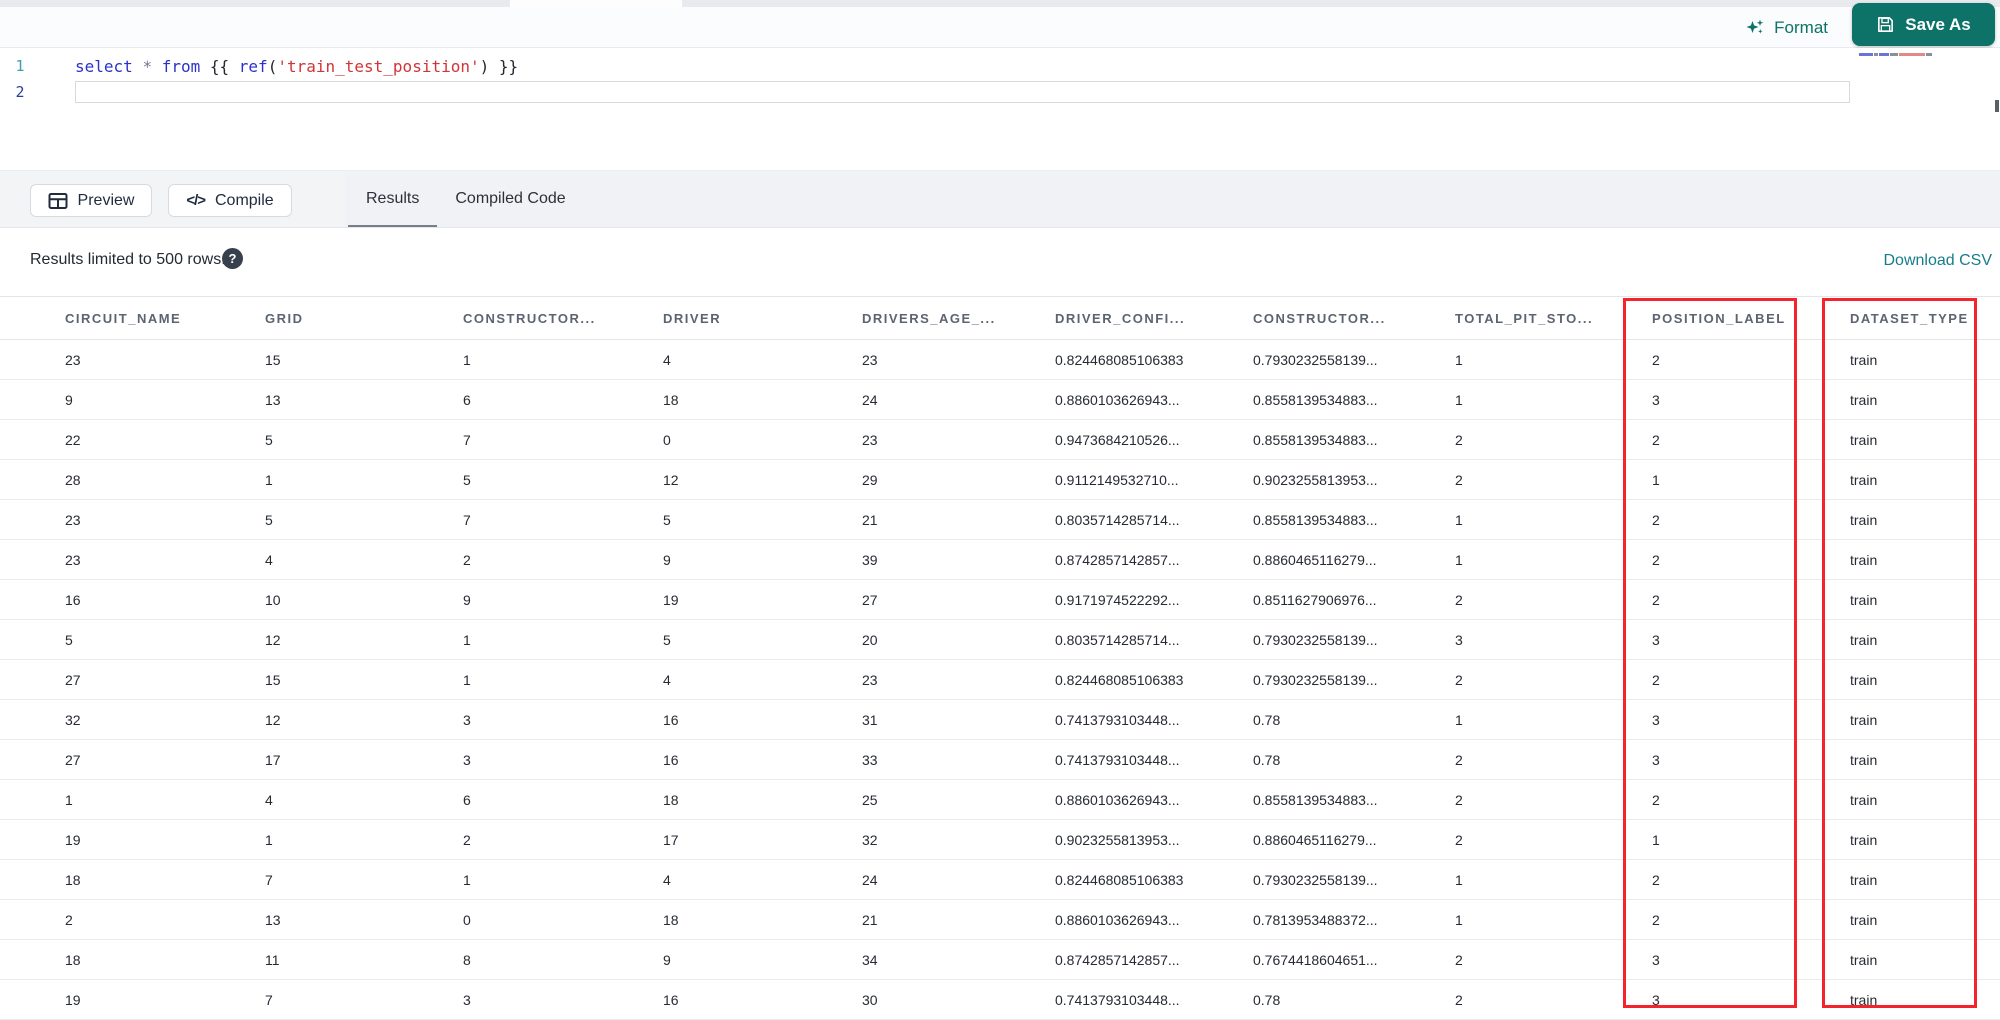  What do you see at coordinates (870, 599) in the screenshot?
I see `table-cell: 27` at bounding box center [870, 599].